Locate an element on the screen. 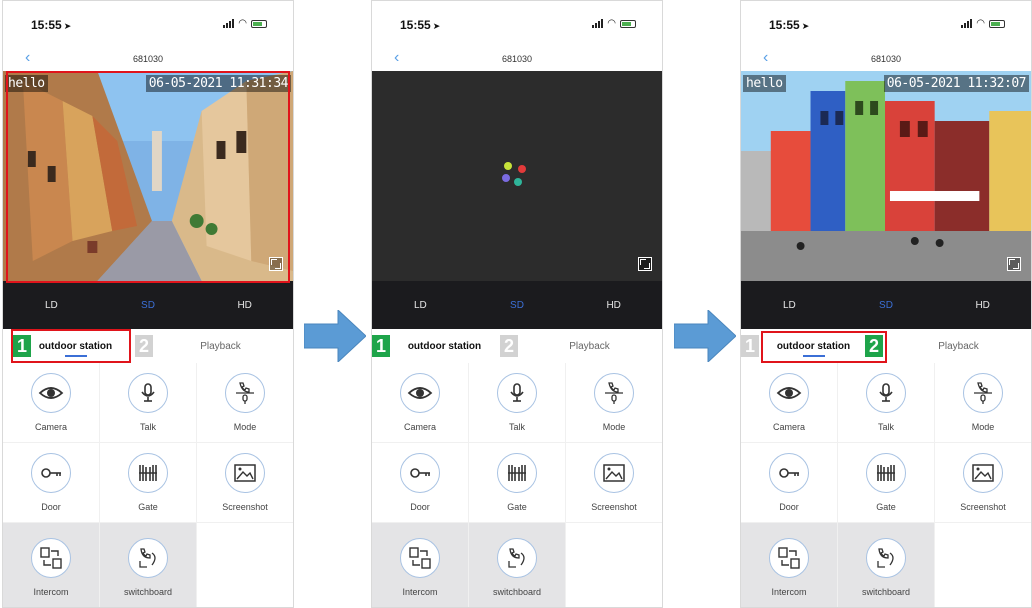 The height and width of the screenshot is (608, 1032). mode-label: Mode is located at coordinates (614, 427).